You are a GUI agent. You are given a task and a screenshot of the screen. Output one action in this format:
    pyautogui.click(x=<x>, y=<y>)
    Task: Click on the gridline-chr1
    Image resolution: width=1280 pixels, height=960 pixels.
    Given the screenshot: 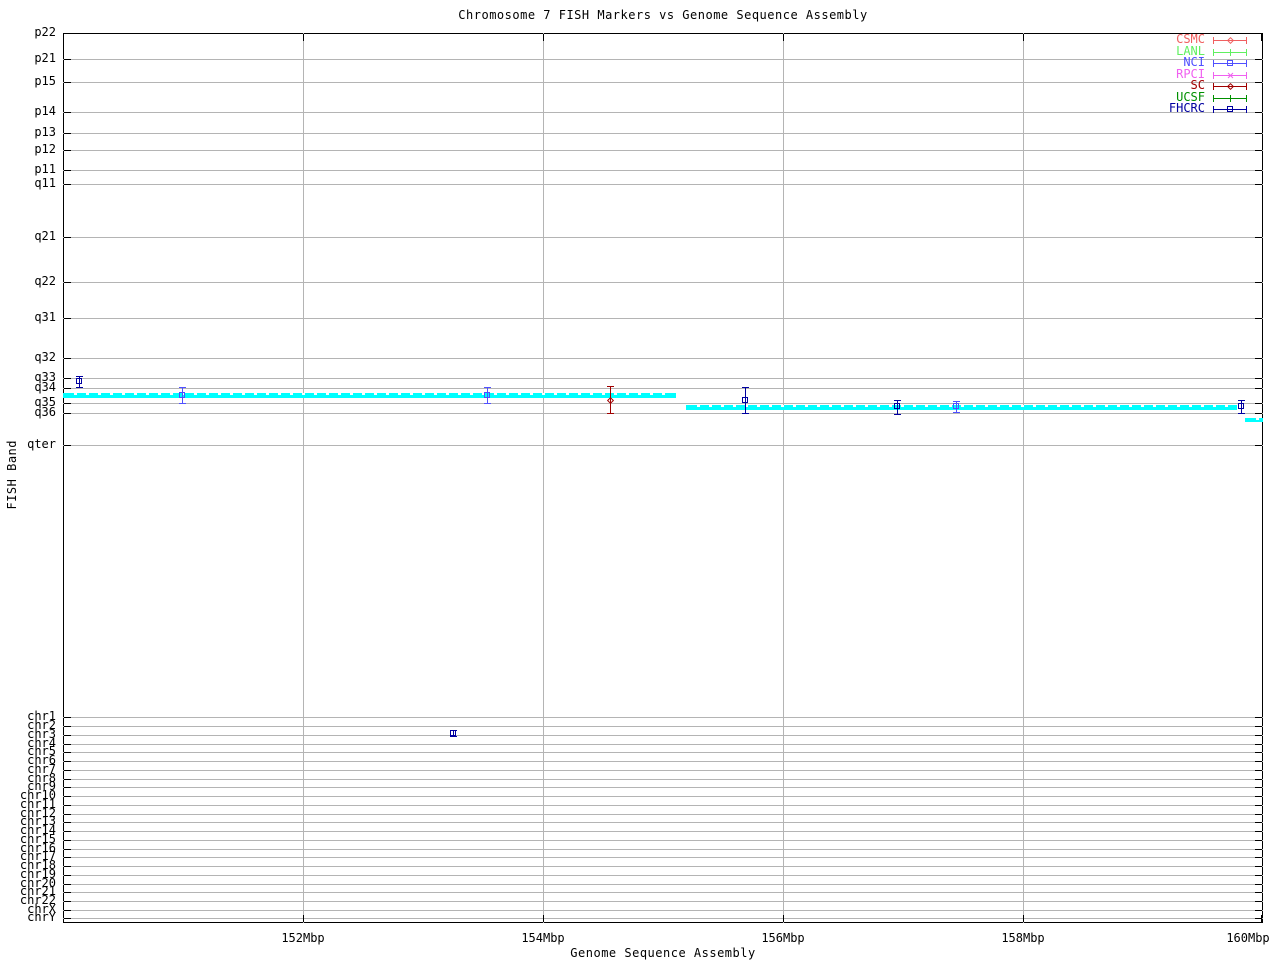 What is the action you would take?
    pyautogui.click(x=663, y=717)
    